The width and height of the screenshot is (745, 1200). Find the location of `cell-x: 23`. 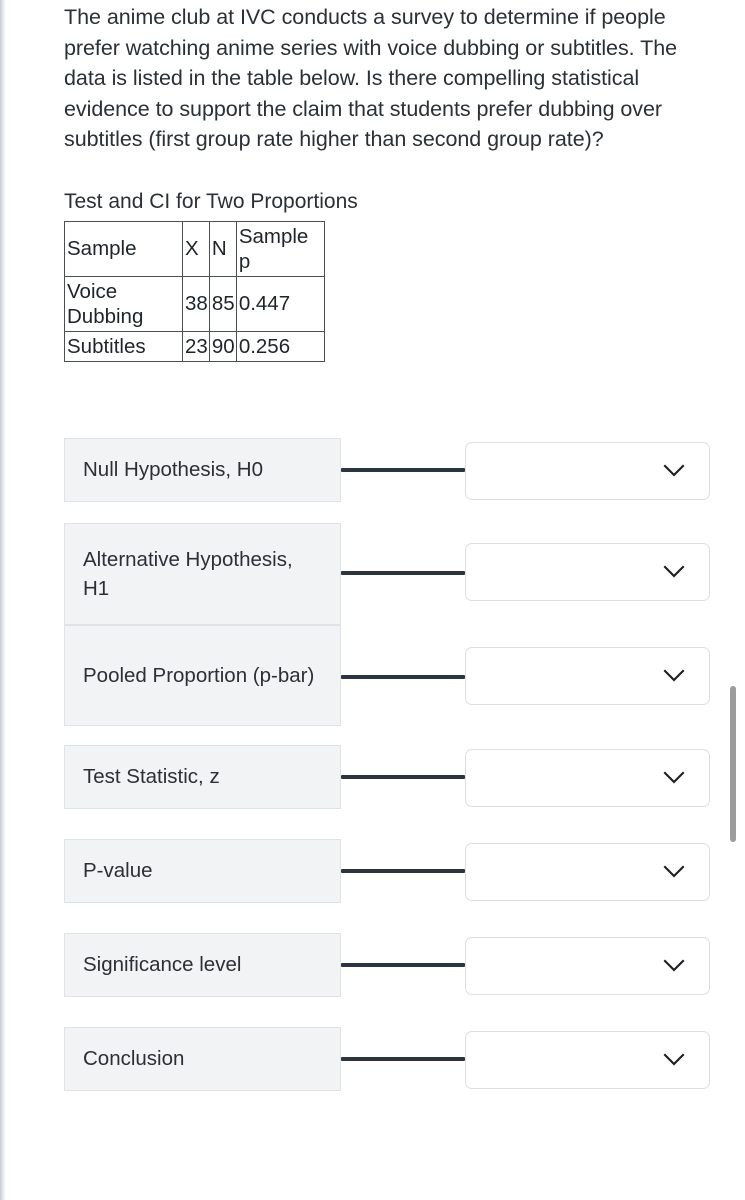

cell-x: 23 is located at coordinates (196, 346).